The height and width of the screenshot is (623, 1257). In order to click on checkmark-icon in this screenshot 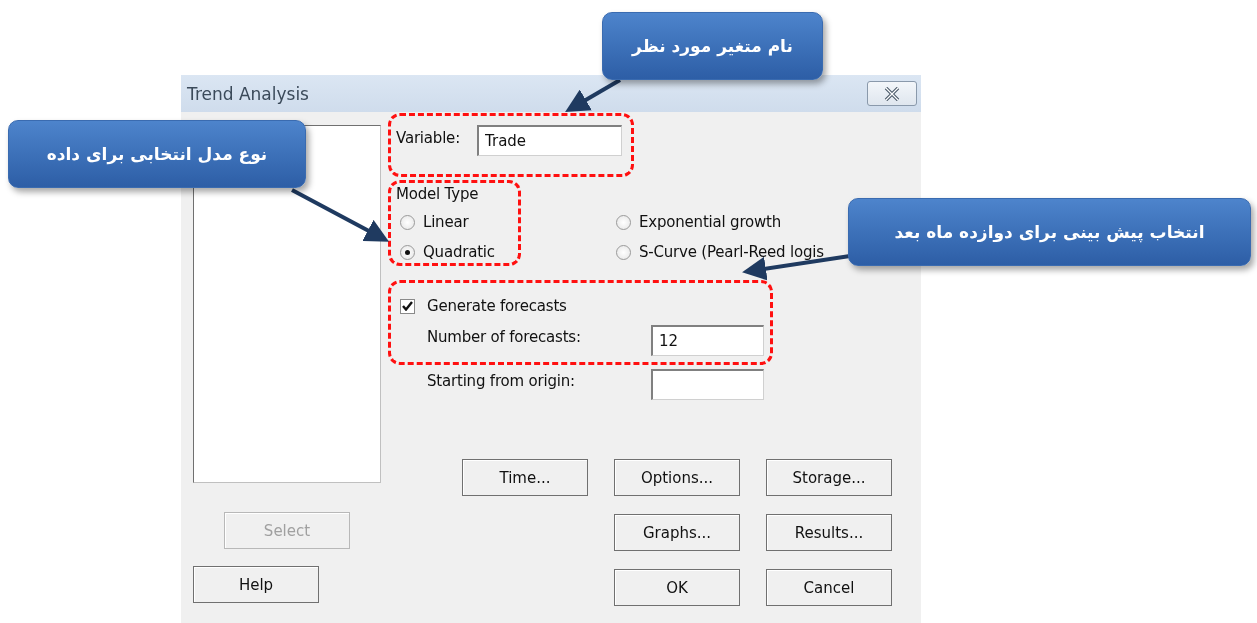, I will do `click(407, 306)`.